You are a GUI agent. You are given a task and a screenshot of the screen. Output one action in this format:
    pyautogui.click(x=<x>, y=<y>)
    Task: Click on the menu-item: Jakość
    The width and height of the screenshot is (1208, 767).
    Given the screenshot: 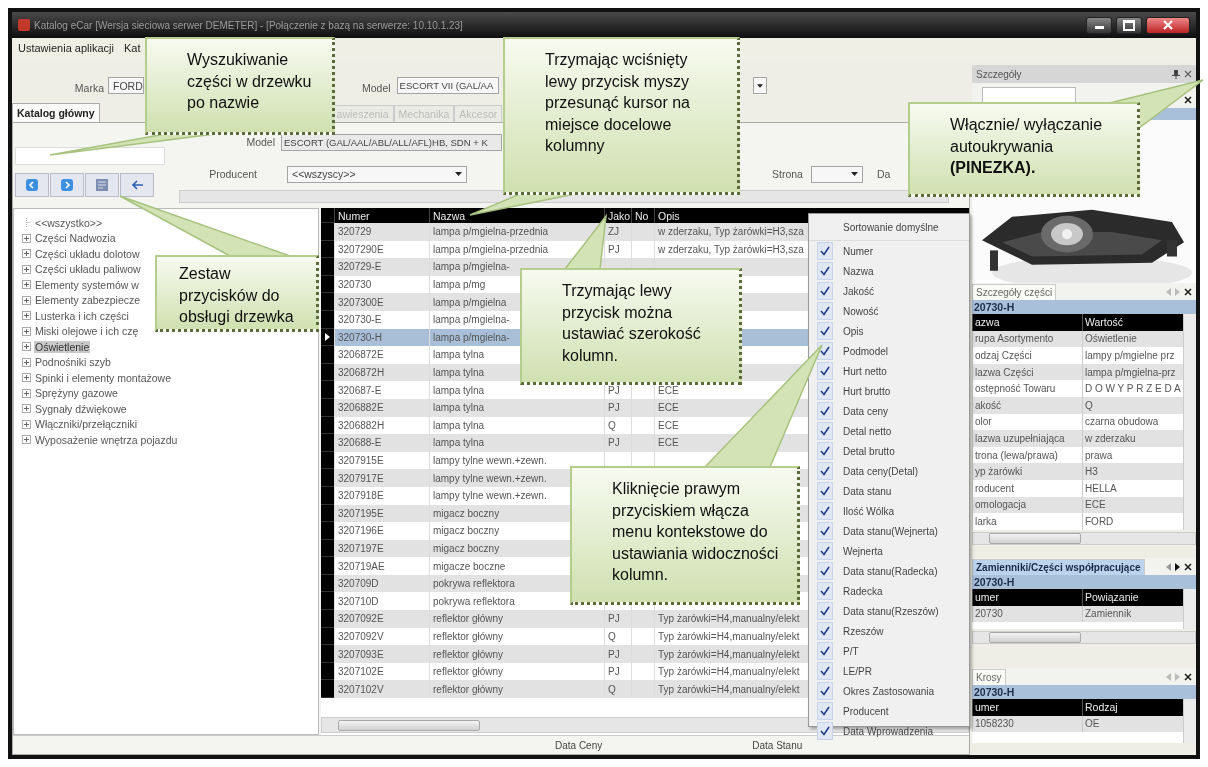 What is the action you would take?
    pyautogui.click(x=859, y=291)
    